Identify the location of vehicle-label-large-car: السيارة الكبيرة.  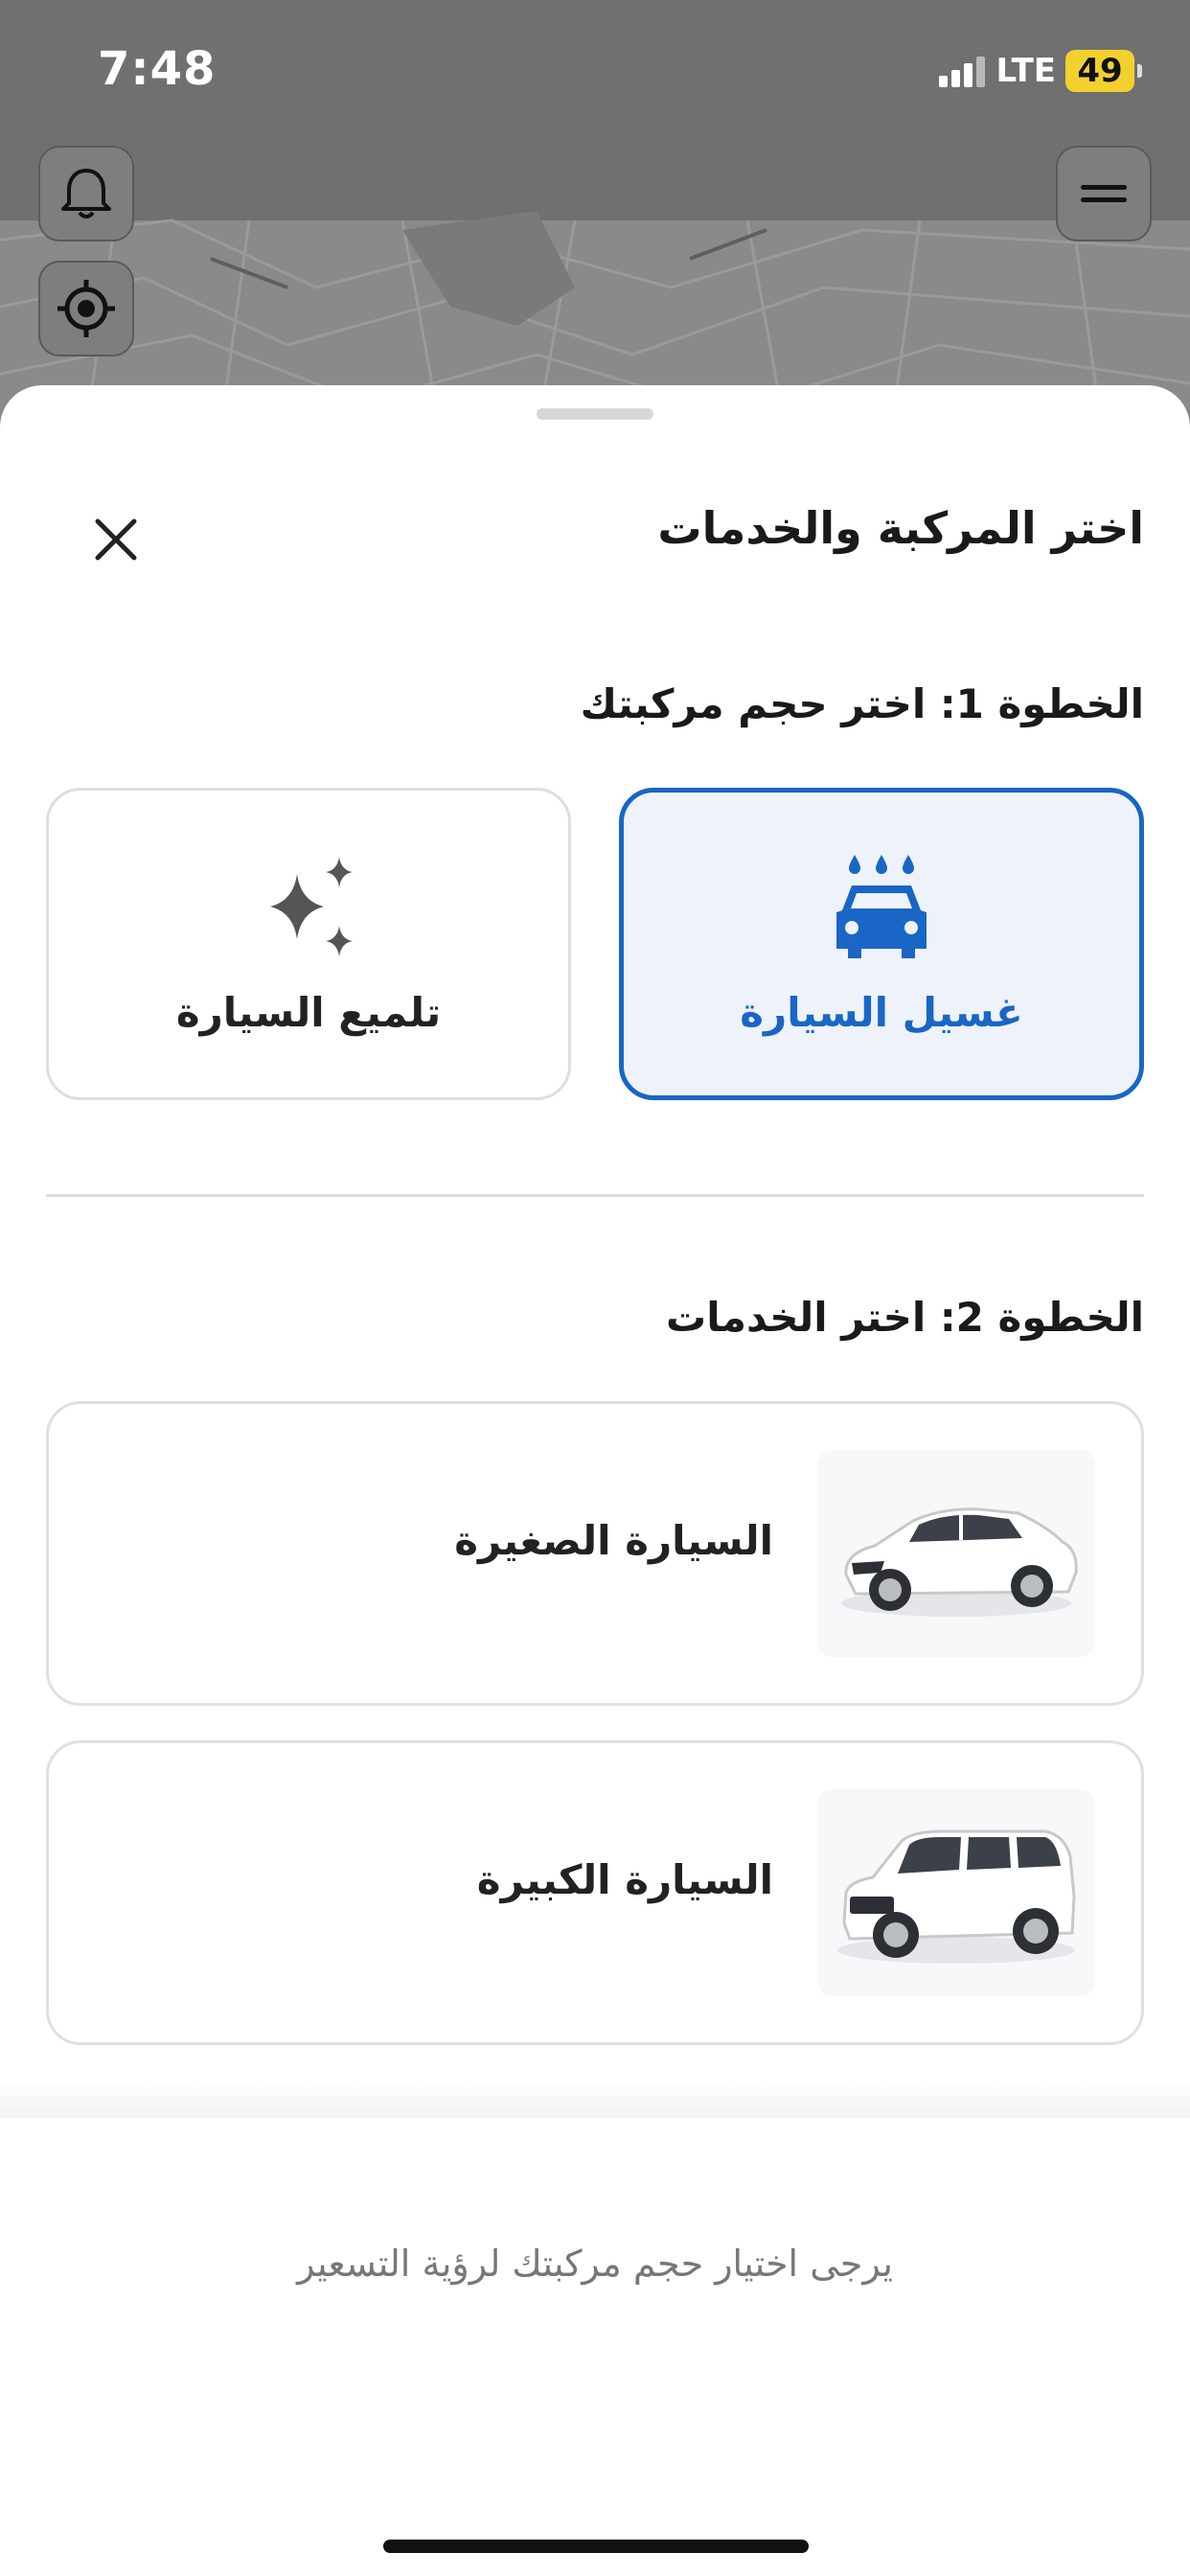
(624, 1879).